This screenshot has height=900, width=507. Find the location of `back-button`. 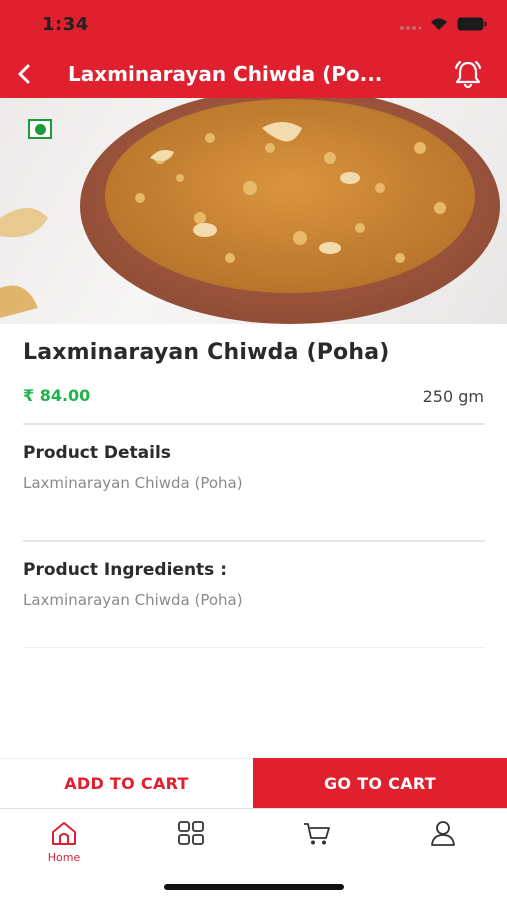

back-button is located at coordinates (24, 74).